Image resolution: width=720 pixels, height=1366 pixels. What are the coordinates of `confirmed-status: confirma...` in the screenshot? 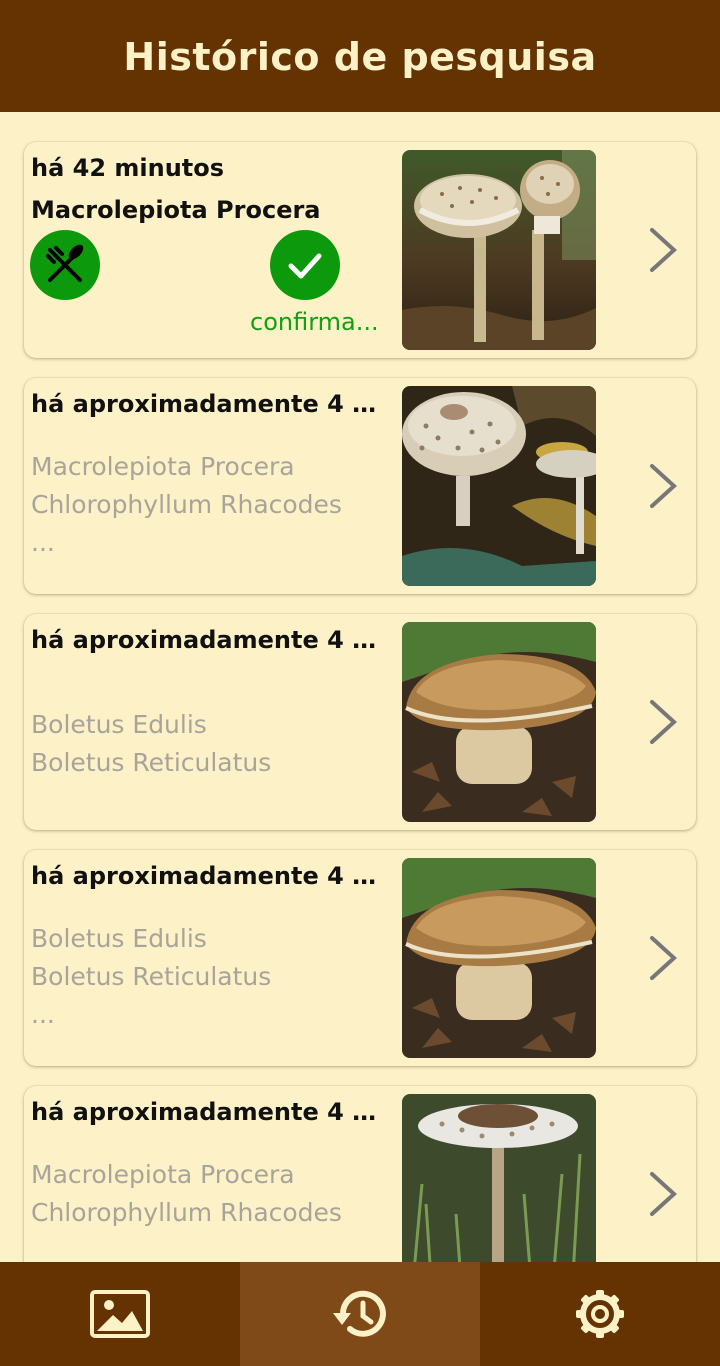 It's located at (314, 322).